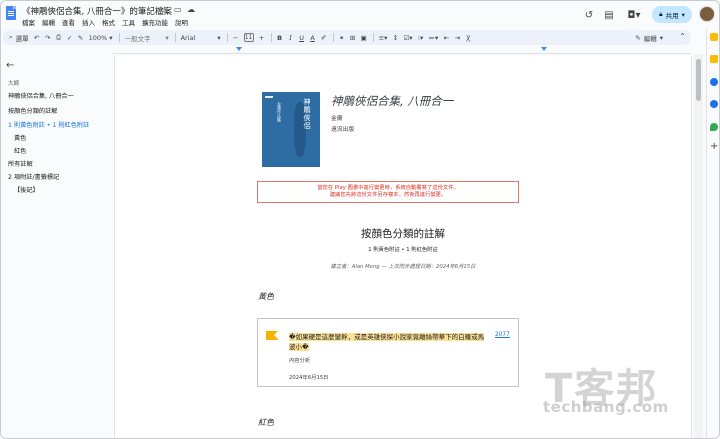 The height and width of the screenshot is (439, 720). What do you see at coordinates (714, 37) in the screenshot?
I see `calendar-icon` at bounding box center [714, 37].